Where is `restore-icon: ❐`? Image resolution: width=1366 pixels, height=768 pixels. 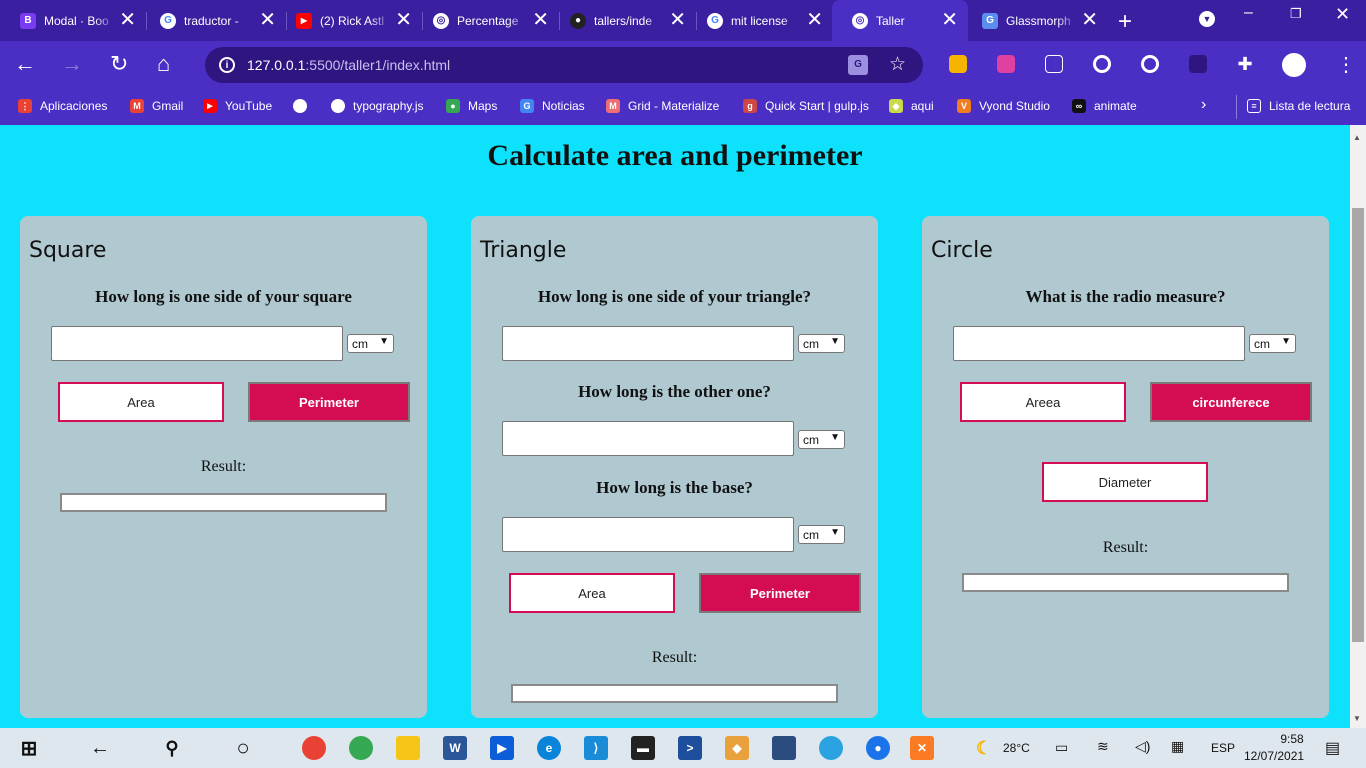 restore-icon: ❐ is located at coordinates (1296, 14).